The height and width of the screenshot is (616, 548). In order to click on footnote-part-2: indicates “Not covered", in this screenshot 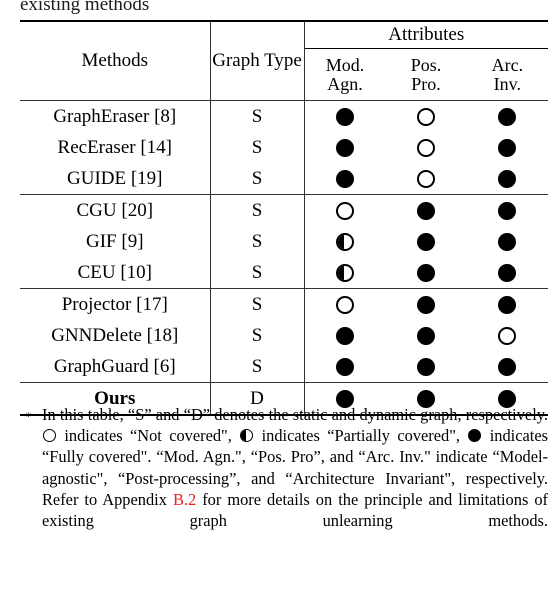, I will do `click(148, 436)`.